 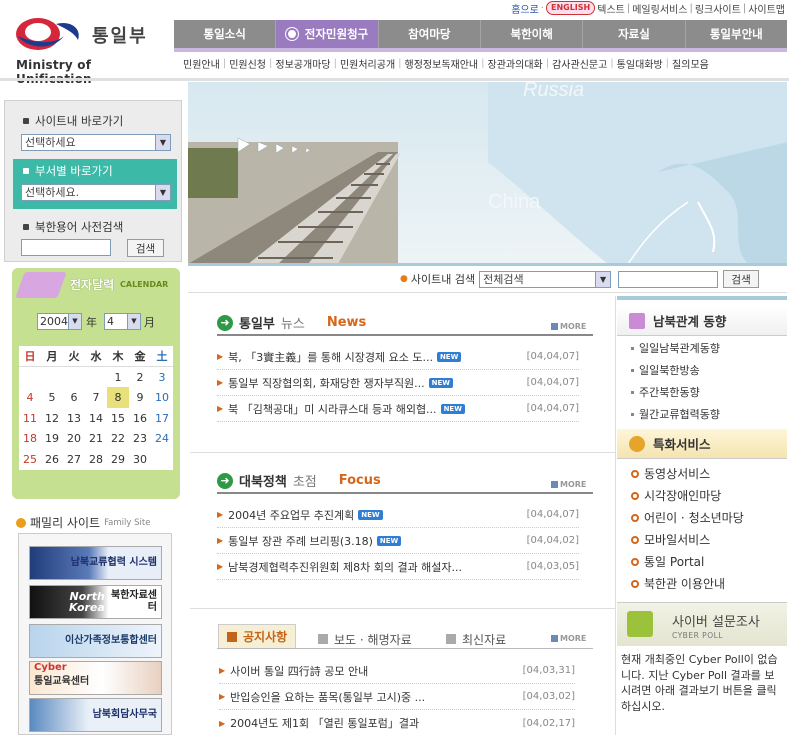 I want to click on calendar-day: 17, so click(x=162, y=418).